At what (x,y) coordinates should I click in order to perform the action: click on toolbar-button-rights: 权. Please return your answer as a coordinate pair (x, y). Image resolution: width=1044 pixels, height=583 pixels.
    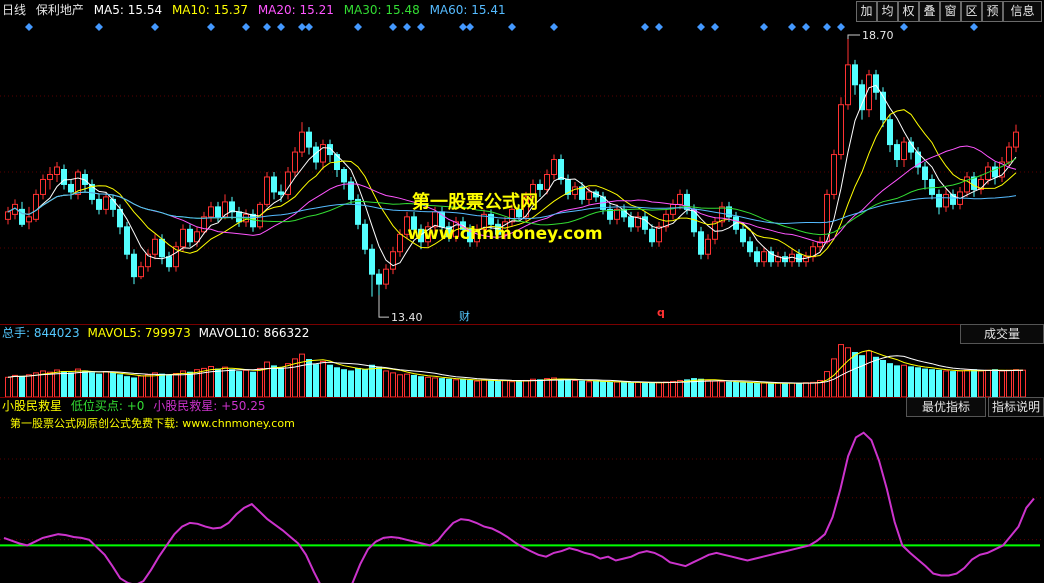
    Looking at the image, I should click on (908, 11).